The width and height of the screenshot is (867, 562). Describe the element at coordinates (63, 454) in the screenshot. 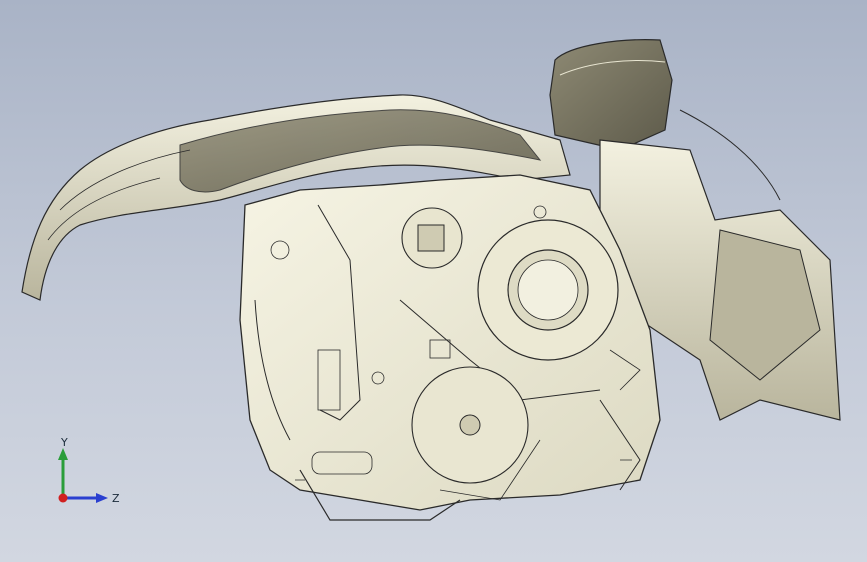

I see `y-axis-arrow` at that location.